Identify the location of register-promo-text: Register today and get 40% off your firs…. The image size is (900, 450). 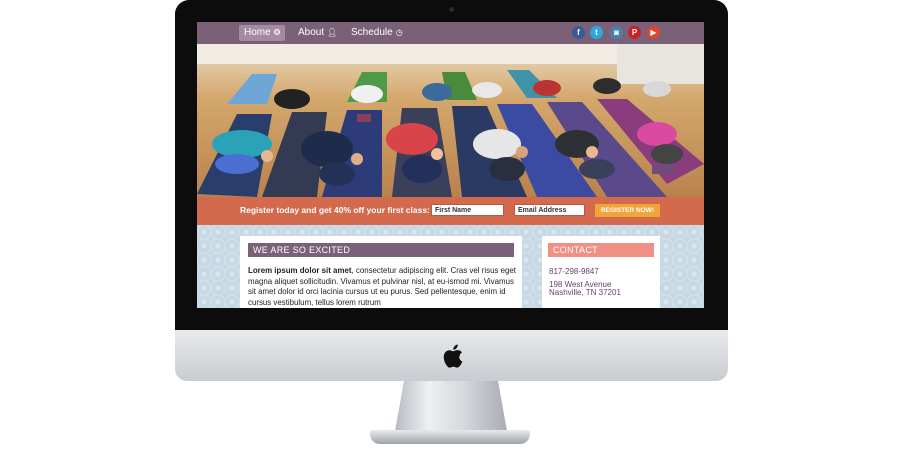
(335, 210).